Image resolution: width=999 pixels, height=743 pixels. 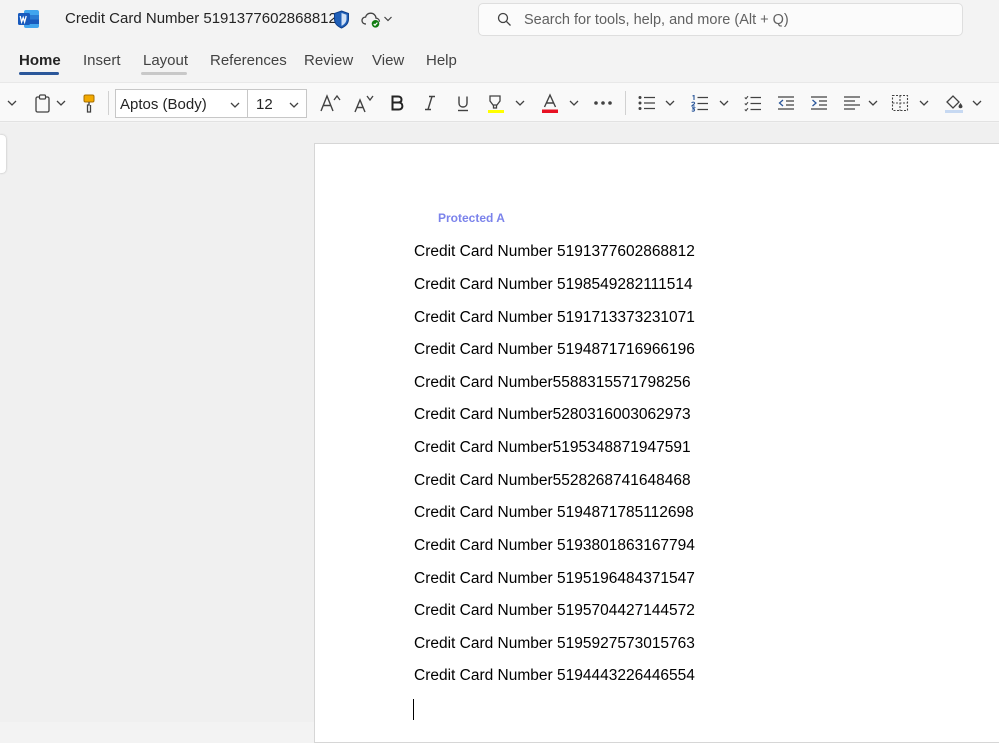 What do you see at coordinates (852, 103) in the screenshot?
I see `align-left-icon` at bounding box center [852, 103].